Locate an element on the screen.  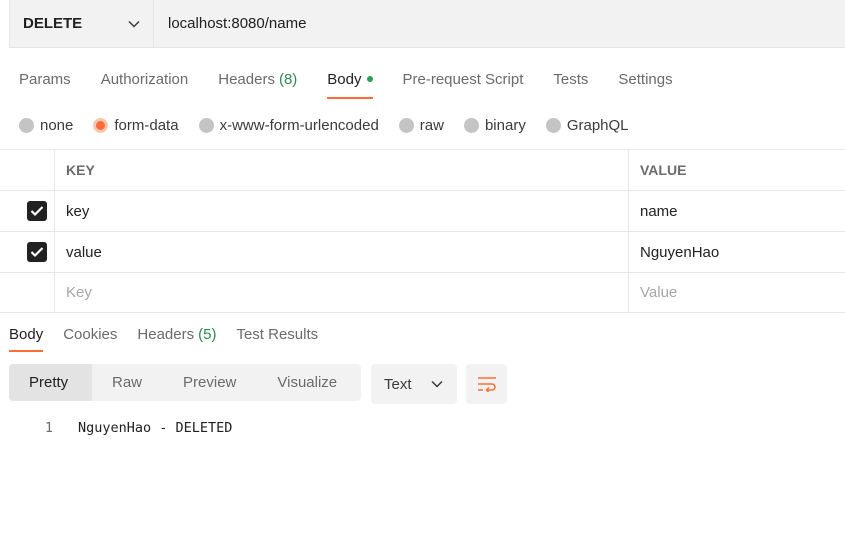
value-cell: NguyenHao is located at coordinates (737, 252).